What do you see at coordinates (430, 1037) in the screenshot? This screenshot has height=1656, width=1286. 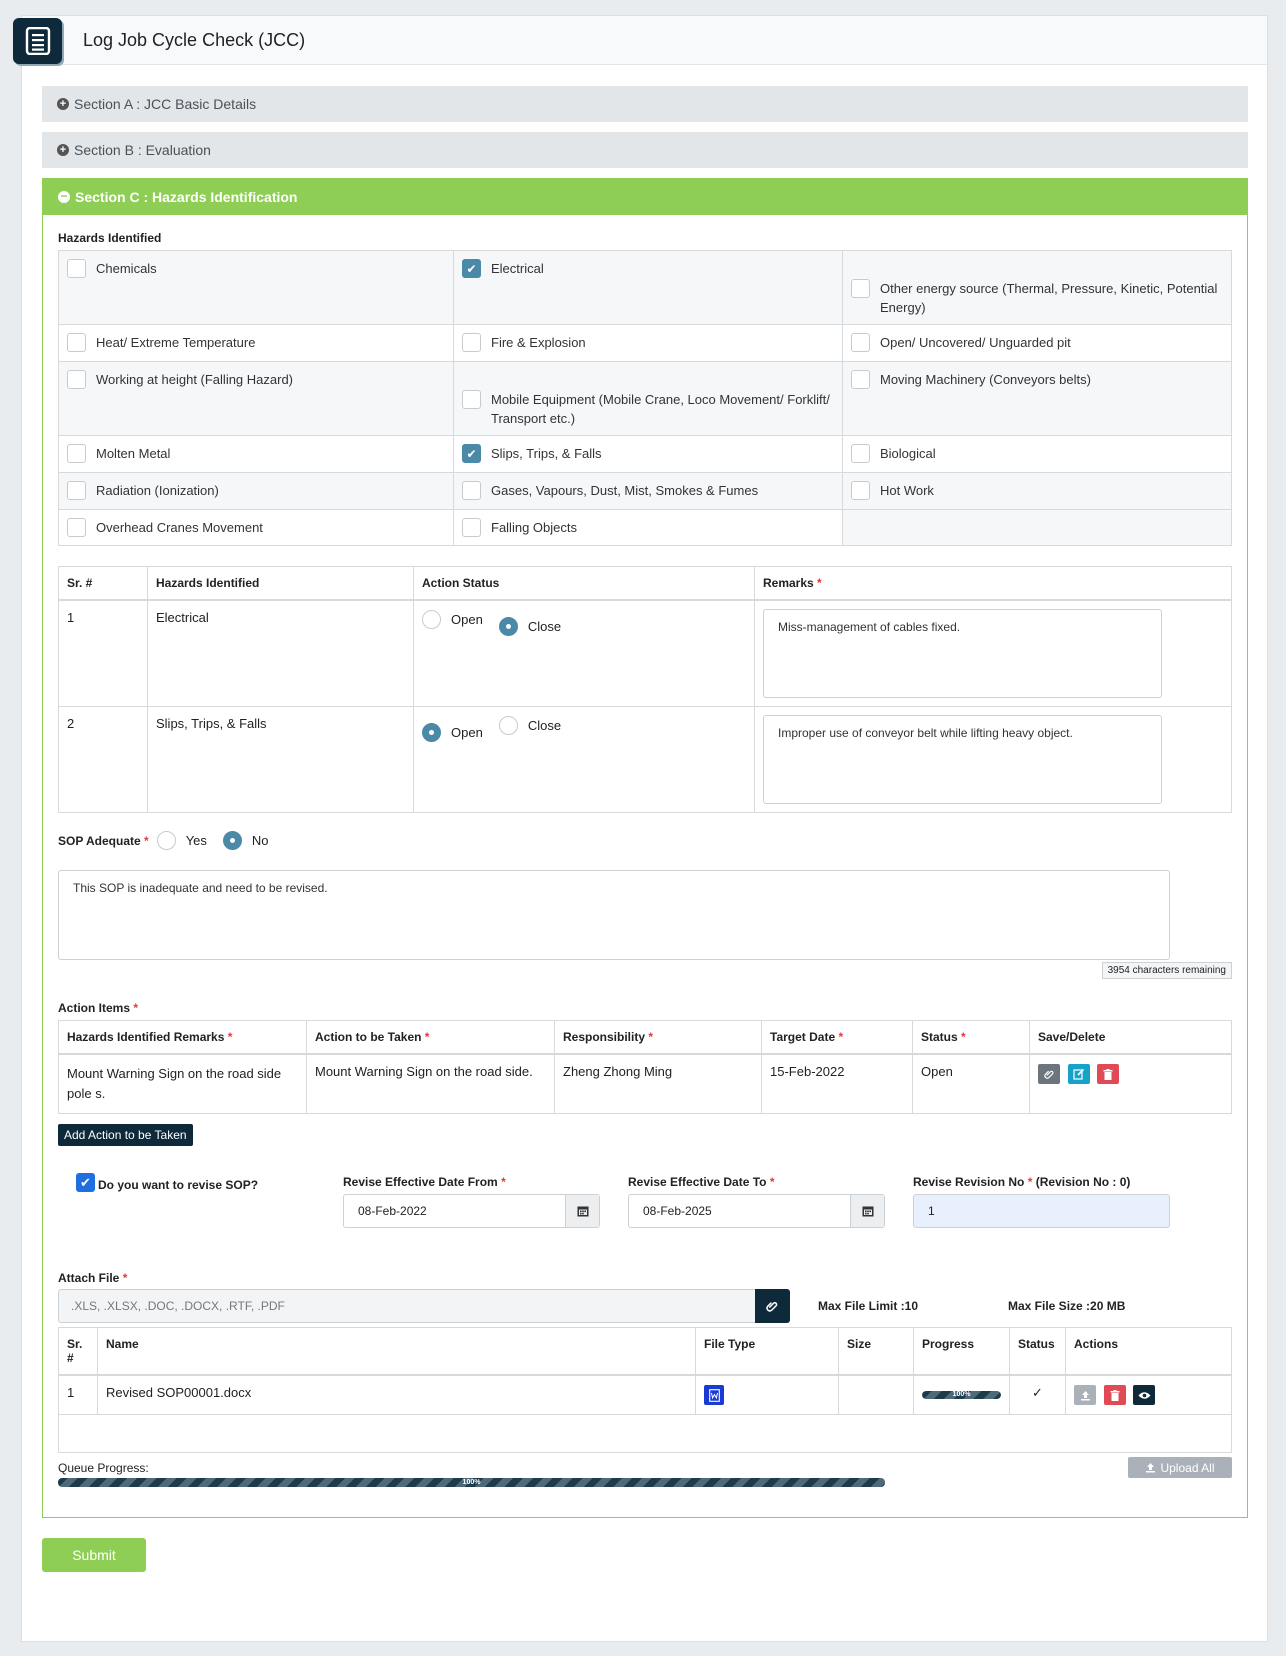 I see `col-action: Action to be Taken *` at bounding box center [430, 1037].